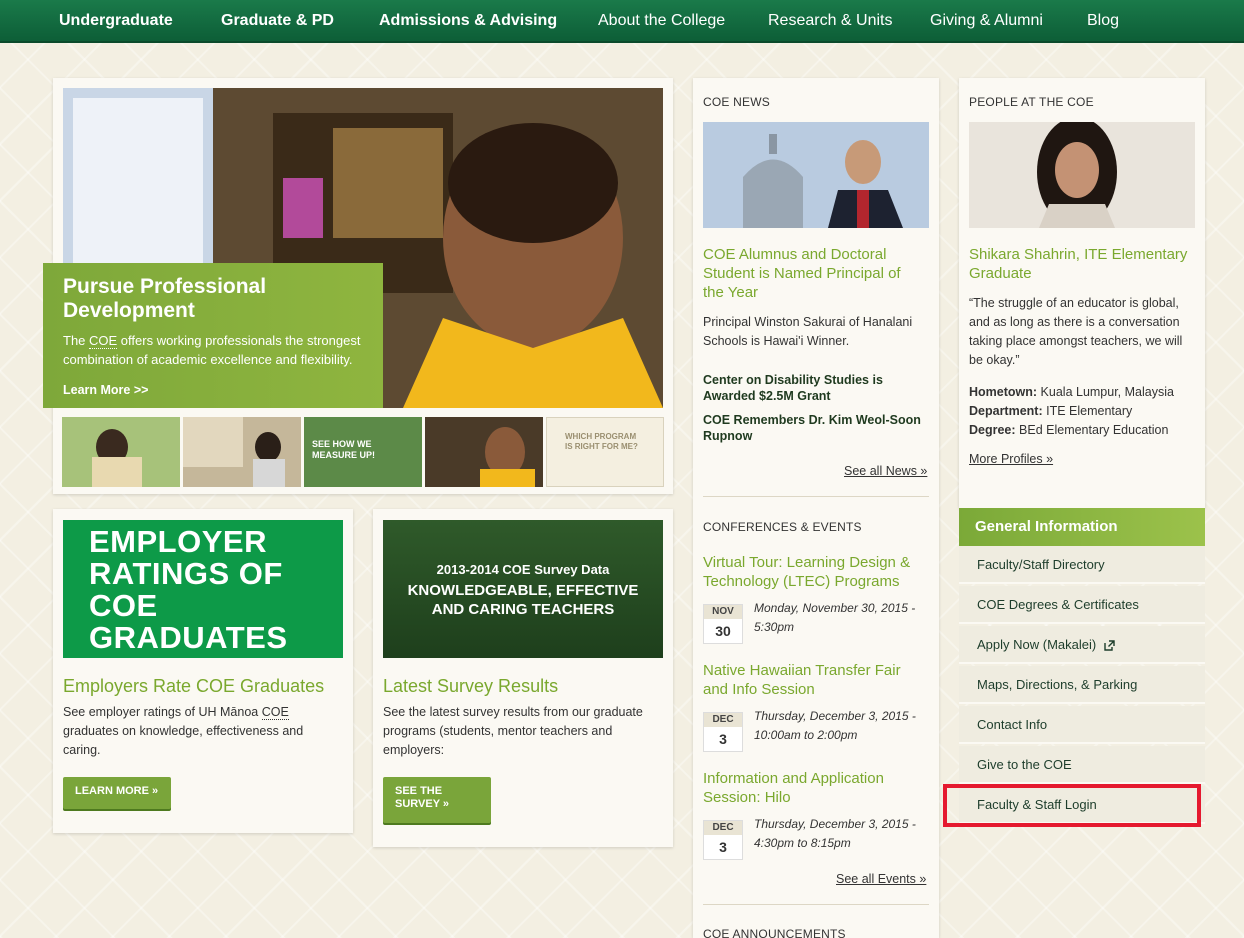  Describe the element at coordinates (1082, 765) in the screenshot. I see `gi-give-to-coe: Give to the COE` at that location.